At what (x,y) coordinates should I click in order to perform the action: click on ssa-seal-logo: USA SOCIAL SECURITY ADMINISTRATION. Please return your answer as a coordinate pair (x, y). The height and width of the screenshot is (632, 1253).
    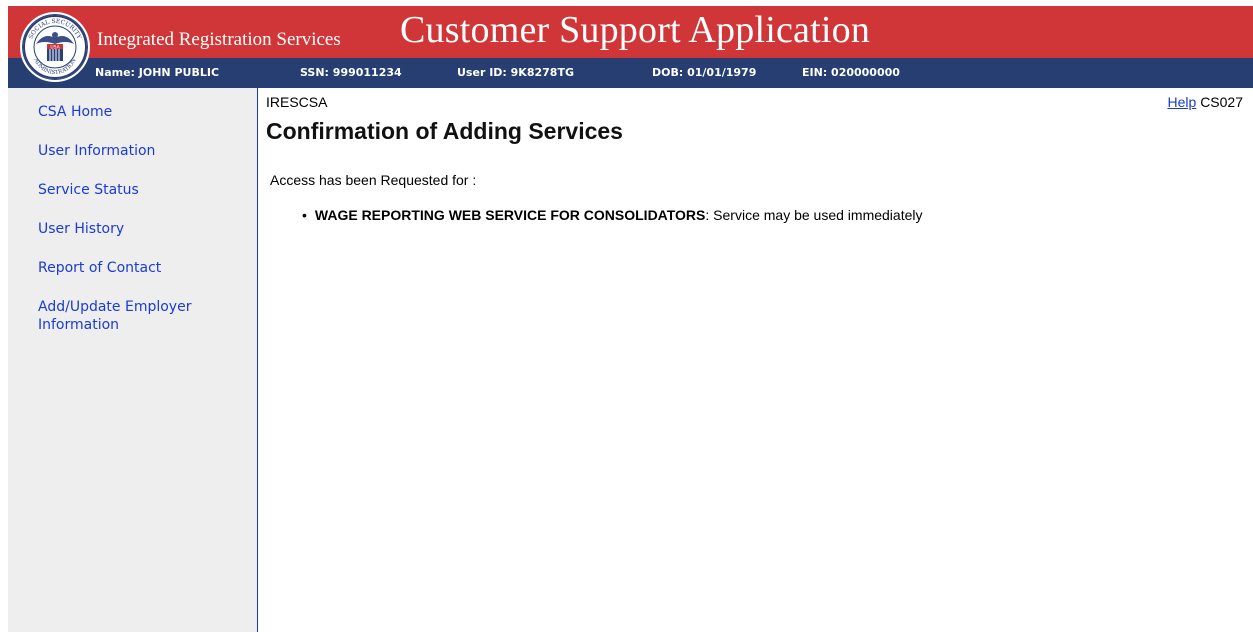
    Looking at the image, I should click on (55, 47).